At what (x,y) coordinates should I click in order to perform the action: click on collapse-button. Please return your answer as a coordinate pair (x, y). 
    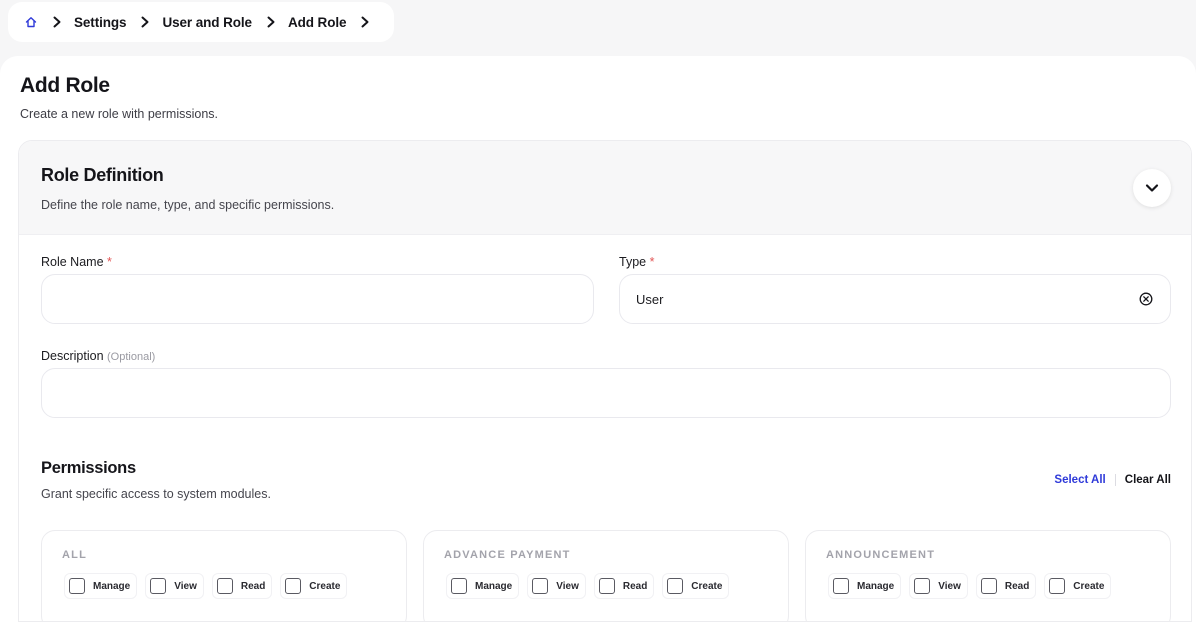
    Looking at the image, I should click on (1152, 188).